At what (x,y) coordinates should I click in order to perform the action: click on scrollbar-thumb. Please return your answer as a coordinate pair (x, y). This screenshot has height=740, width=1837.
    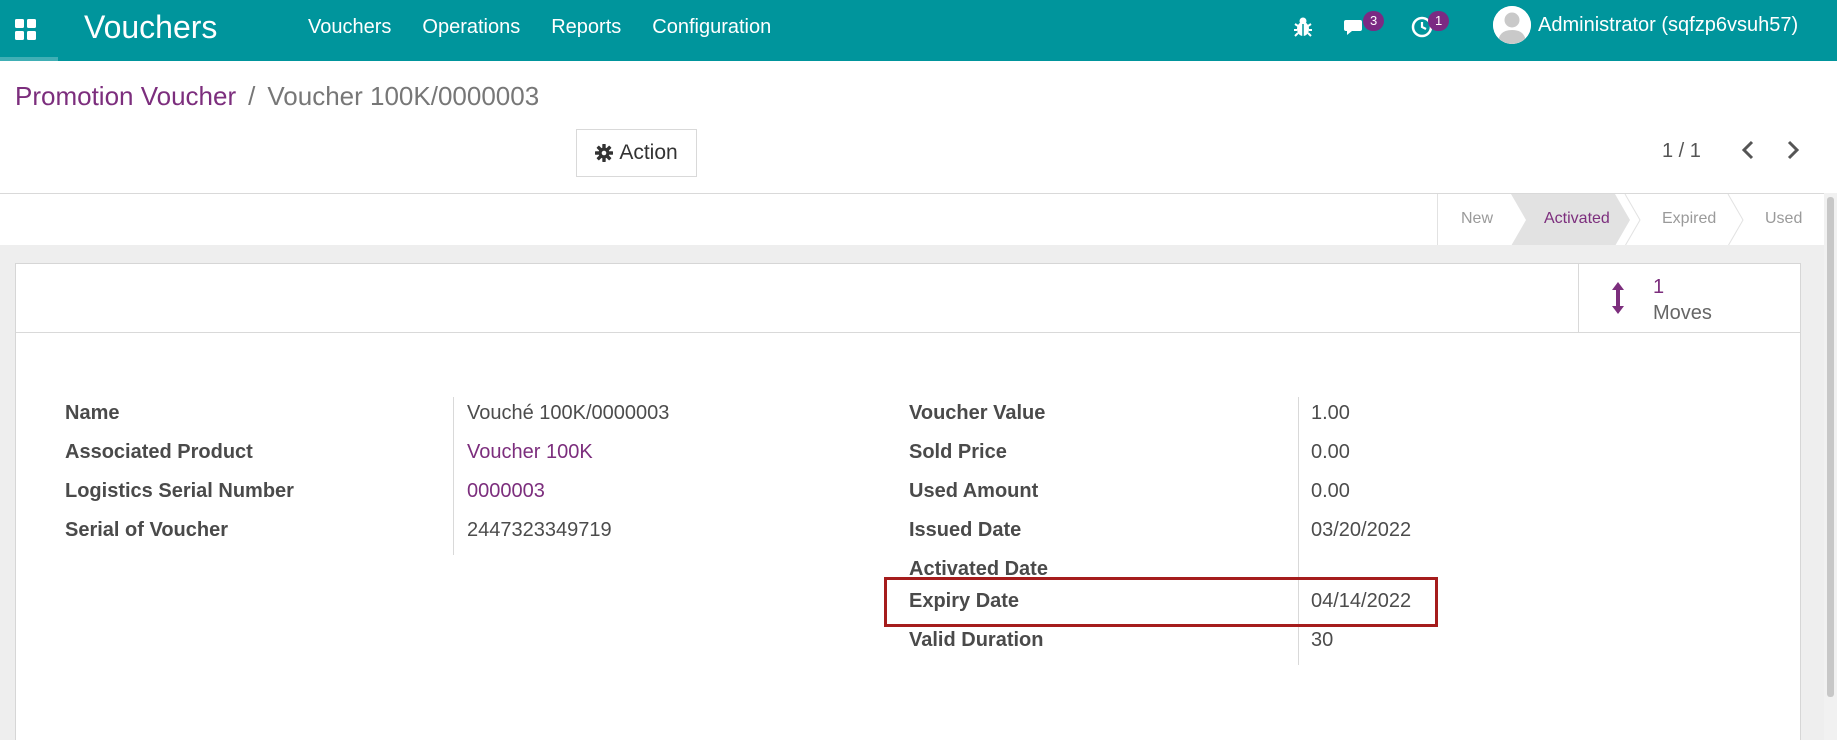
    Looking at the image, I should click on (1830, 447).